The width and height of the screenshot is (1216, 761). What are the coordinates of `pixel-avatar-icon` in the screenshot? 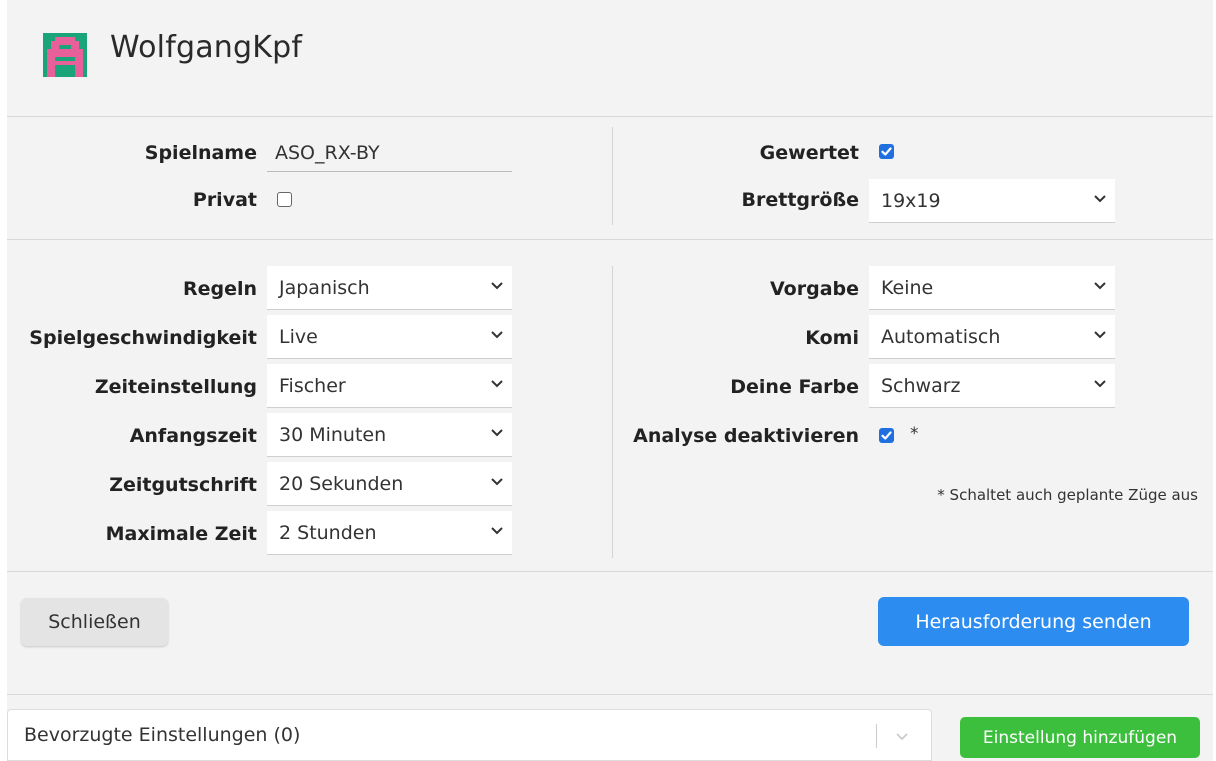 It's located at (65, 55).